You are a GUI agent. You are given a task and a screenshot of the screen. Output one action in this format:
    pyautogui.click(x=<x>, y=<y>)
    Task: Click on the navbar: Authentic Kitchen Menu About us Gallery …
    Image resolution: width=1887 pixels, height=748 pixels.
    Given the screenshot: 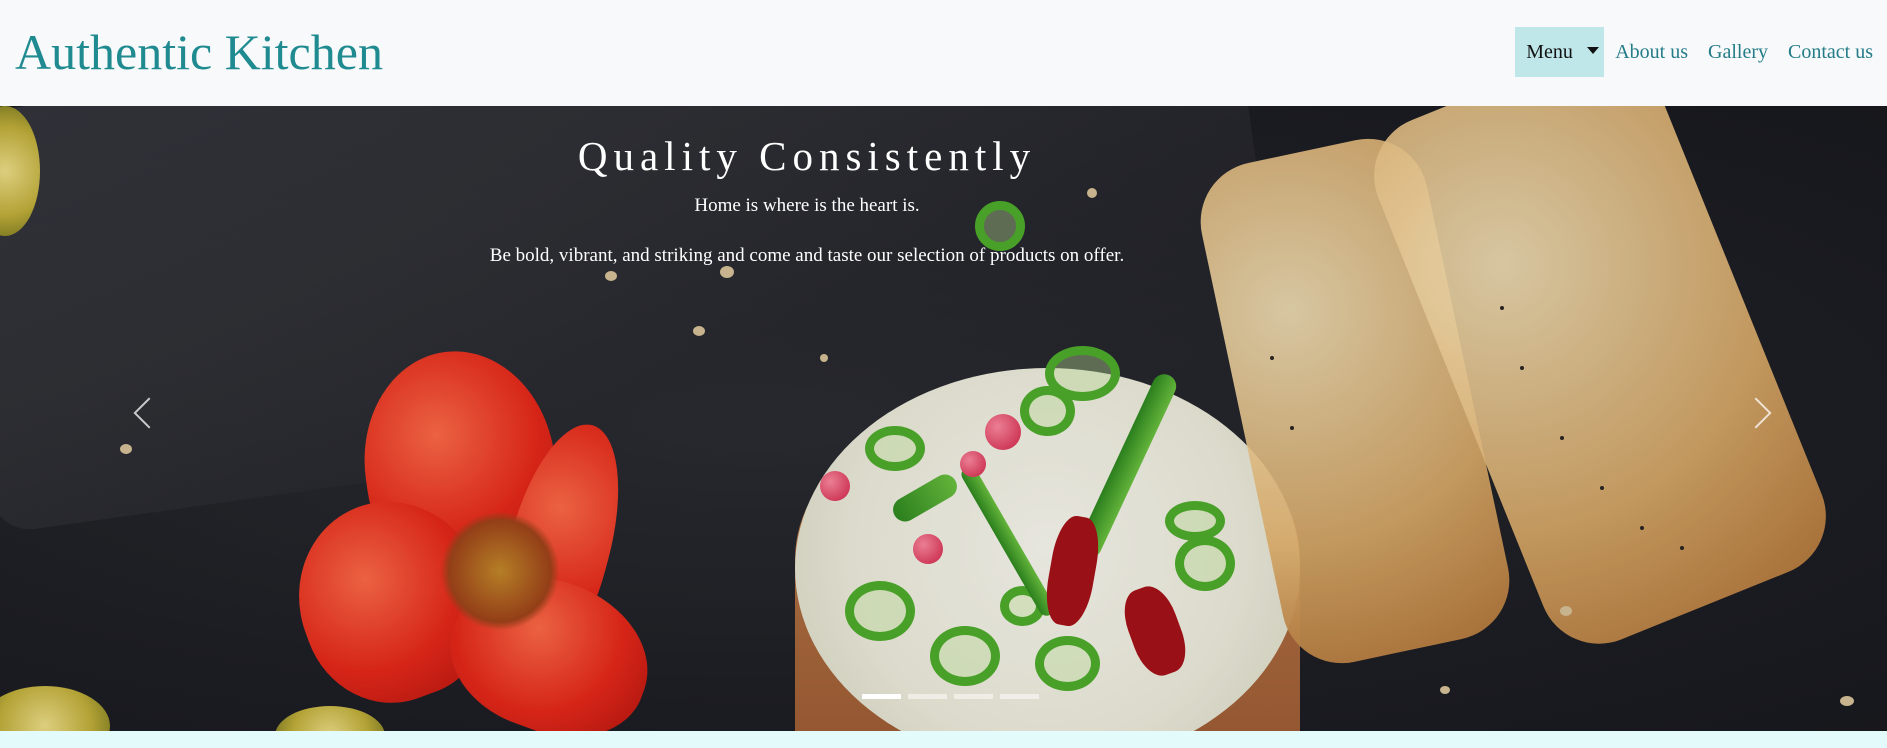 What is the action you would take?
    pyautogui.click(x=943, y=53)
    